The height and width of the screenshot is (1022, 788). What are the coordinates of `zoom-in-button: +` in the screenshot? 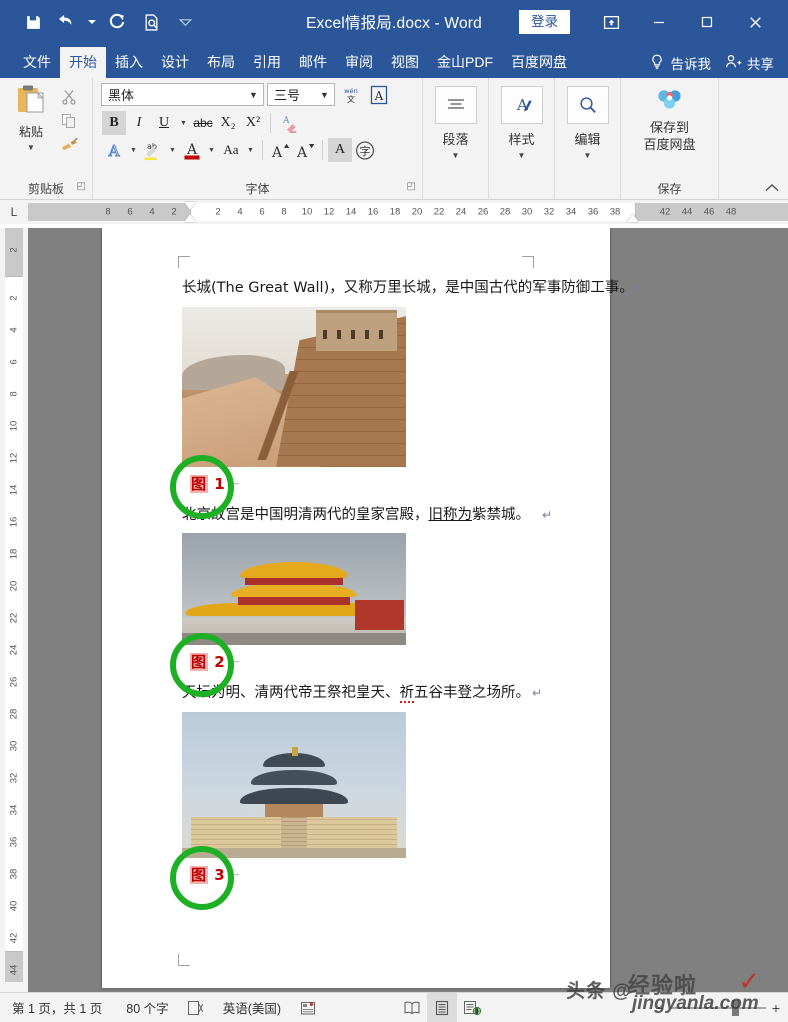 It's located at (776, 1008).